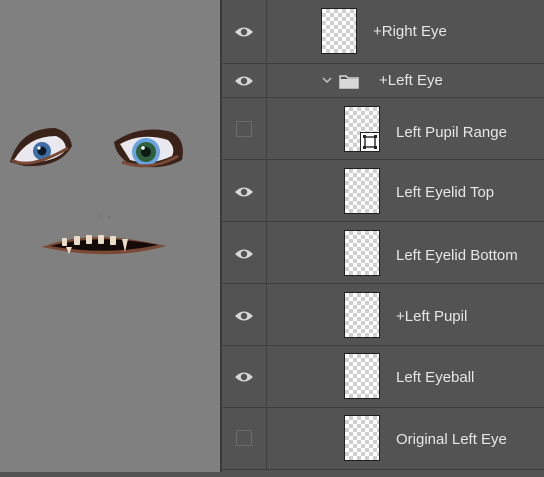 Image resolution: width=544 pixels, height=477 pixels. What do you see at coordinates (383, 253) in the screenshot?
I see `layer-row-left-eyelid-bottom: Left Eyelid Bottom` at bounding box center [383, 253].